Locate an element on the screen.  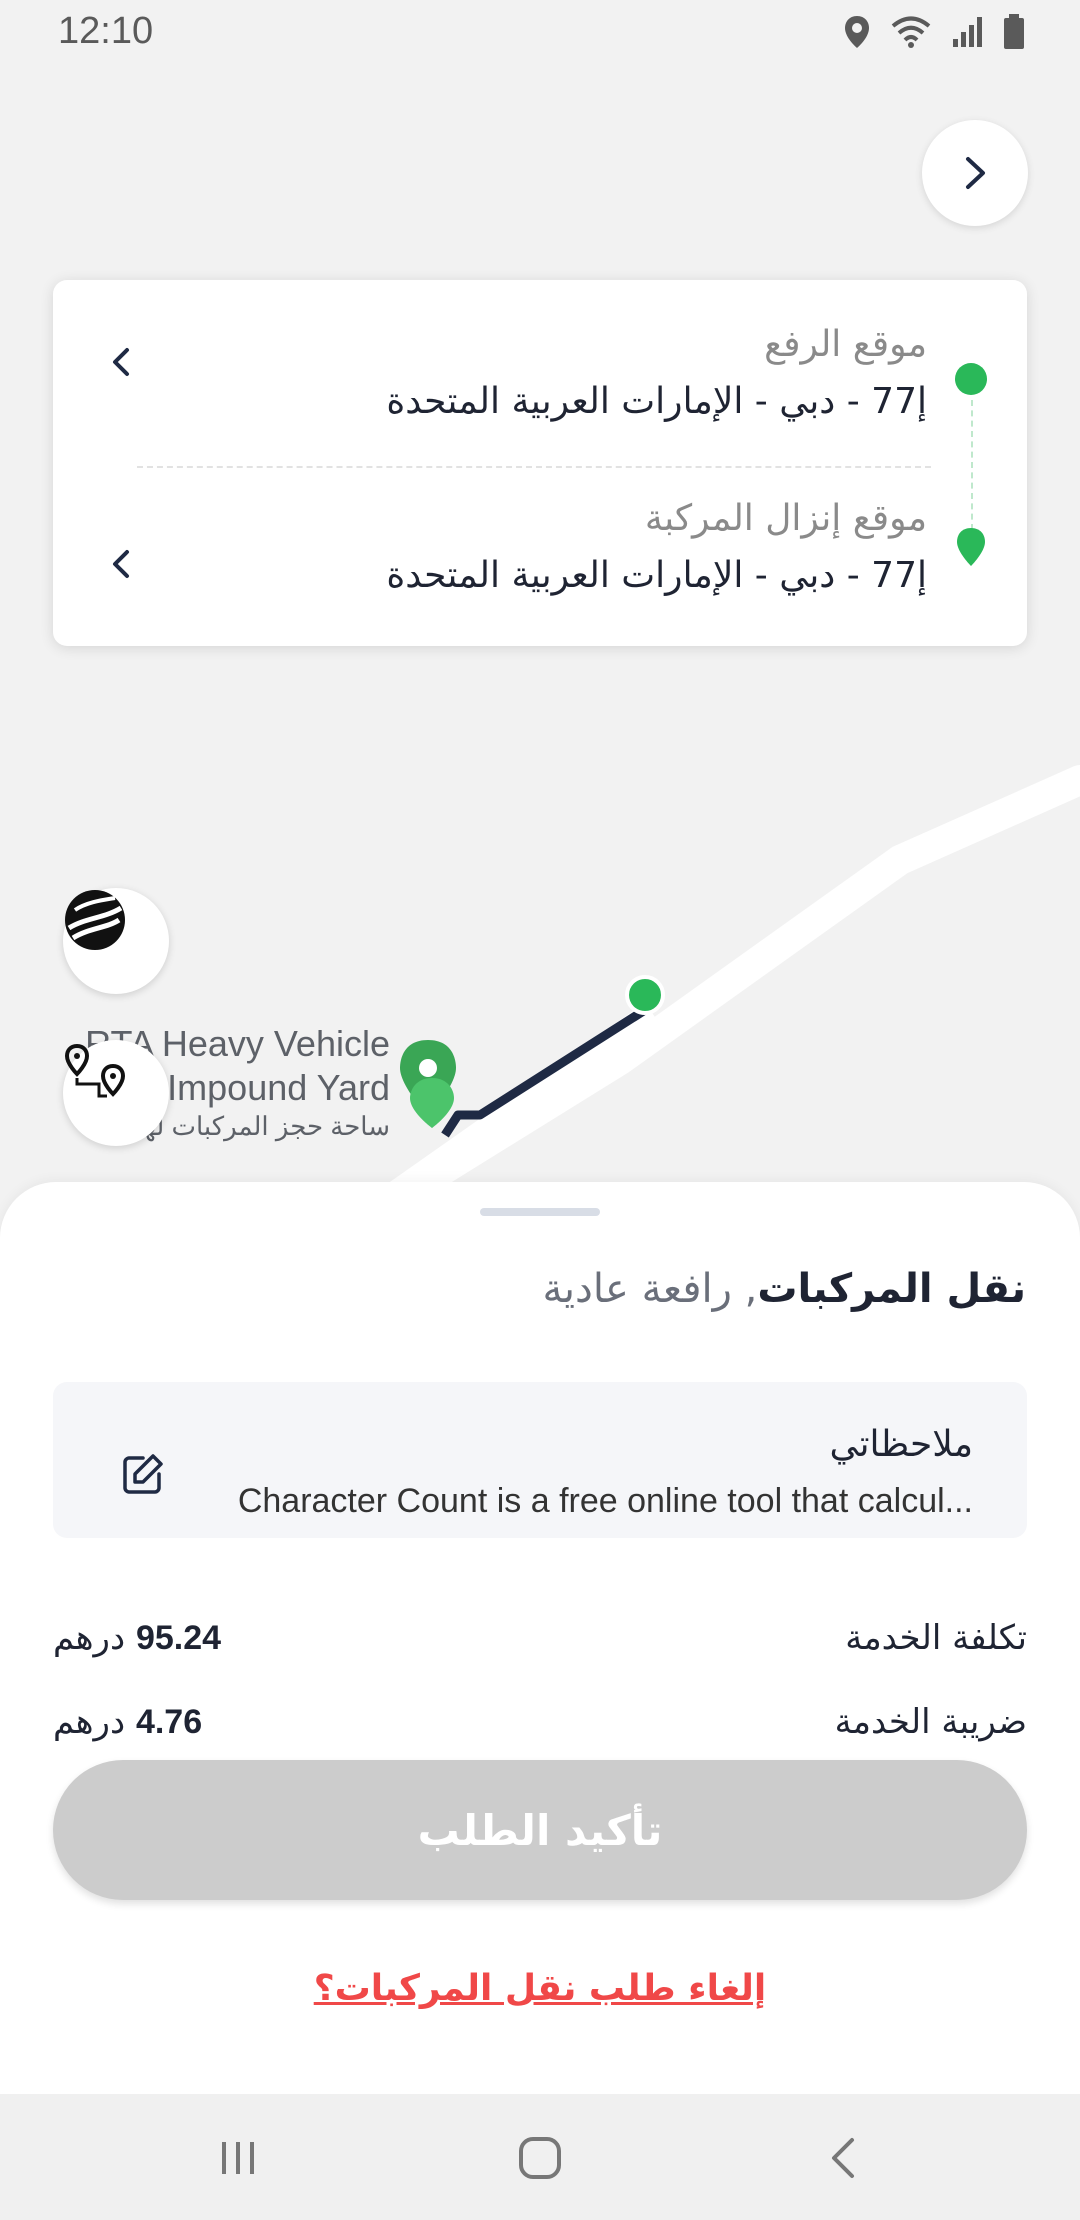
status-icons is located at coordinates (934, 32).